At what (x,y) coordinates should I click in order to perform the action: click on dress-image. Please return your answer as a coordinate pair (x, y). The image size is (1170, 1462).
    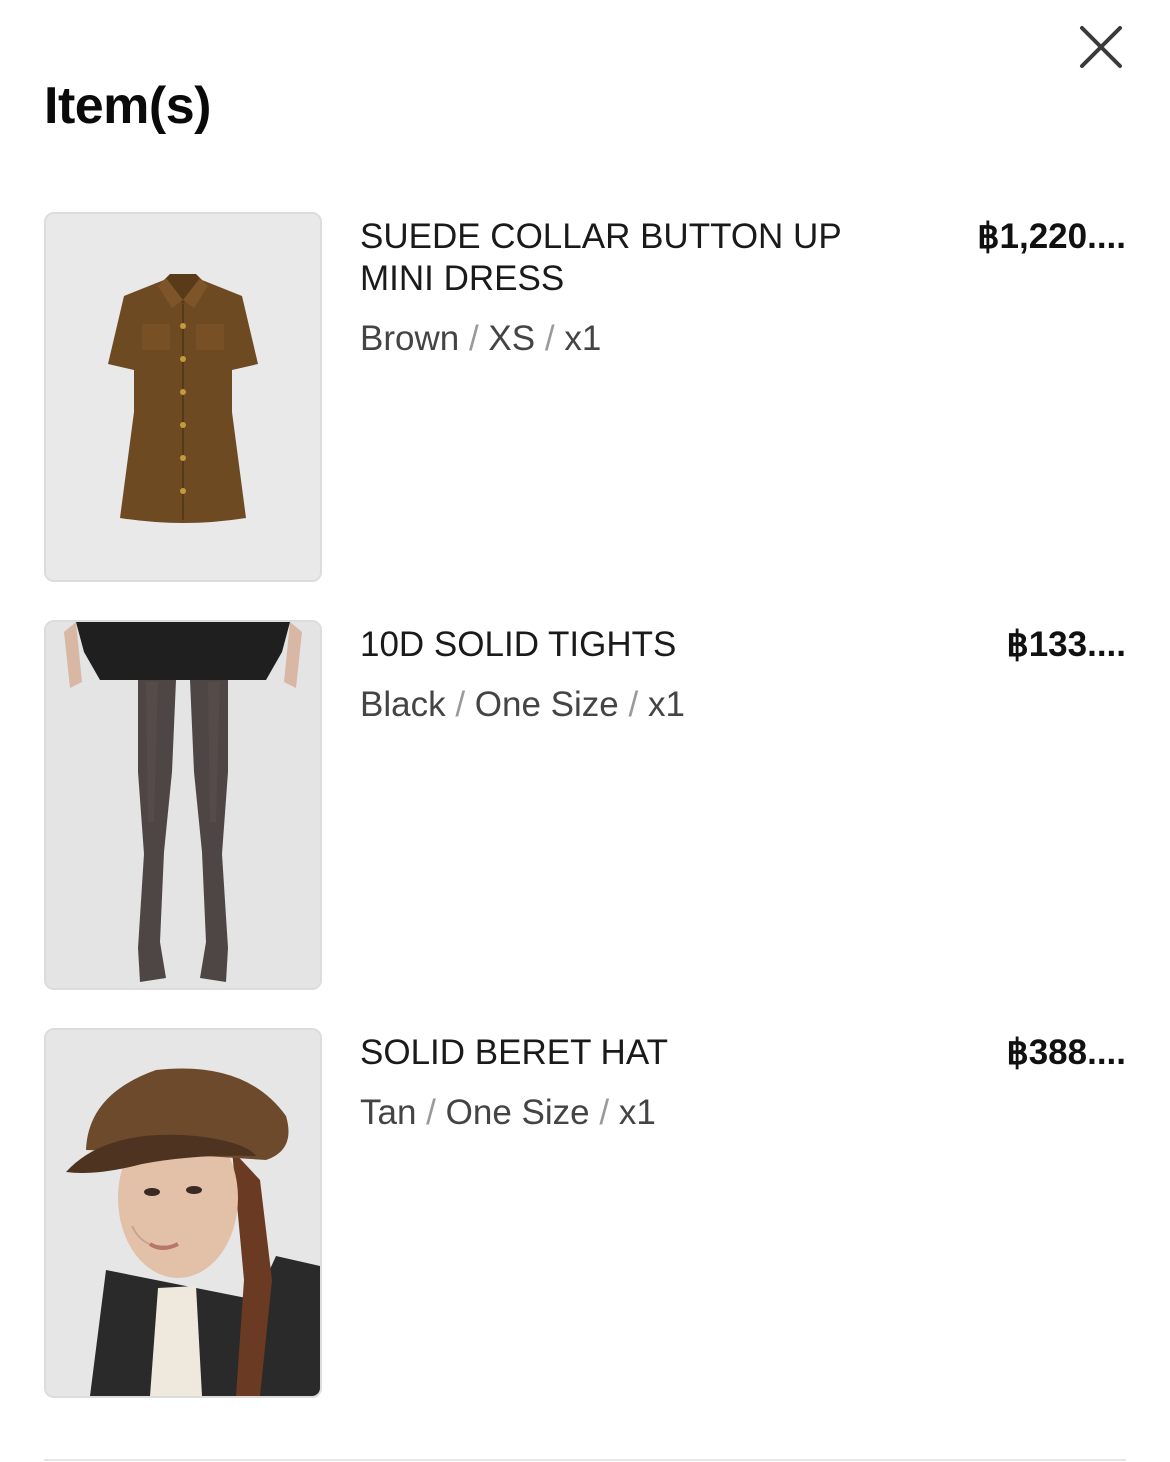
    Looking at the image, I should click on (183, 397).